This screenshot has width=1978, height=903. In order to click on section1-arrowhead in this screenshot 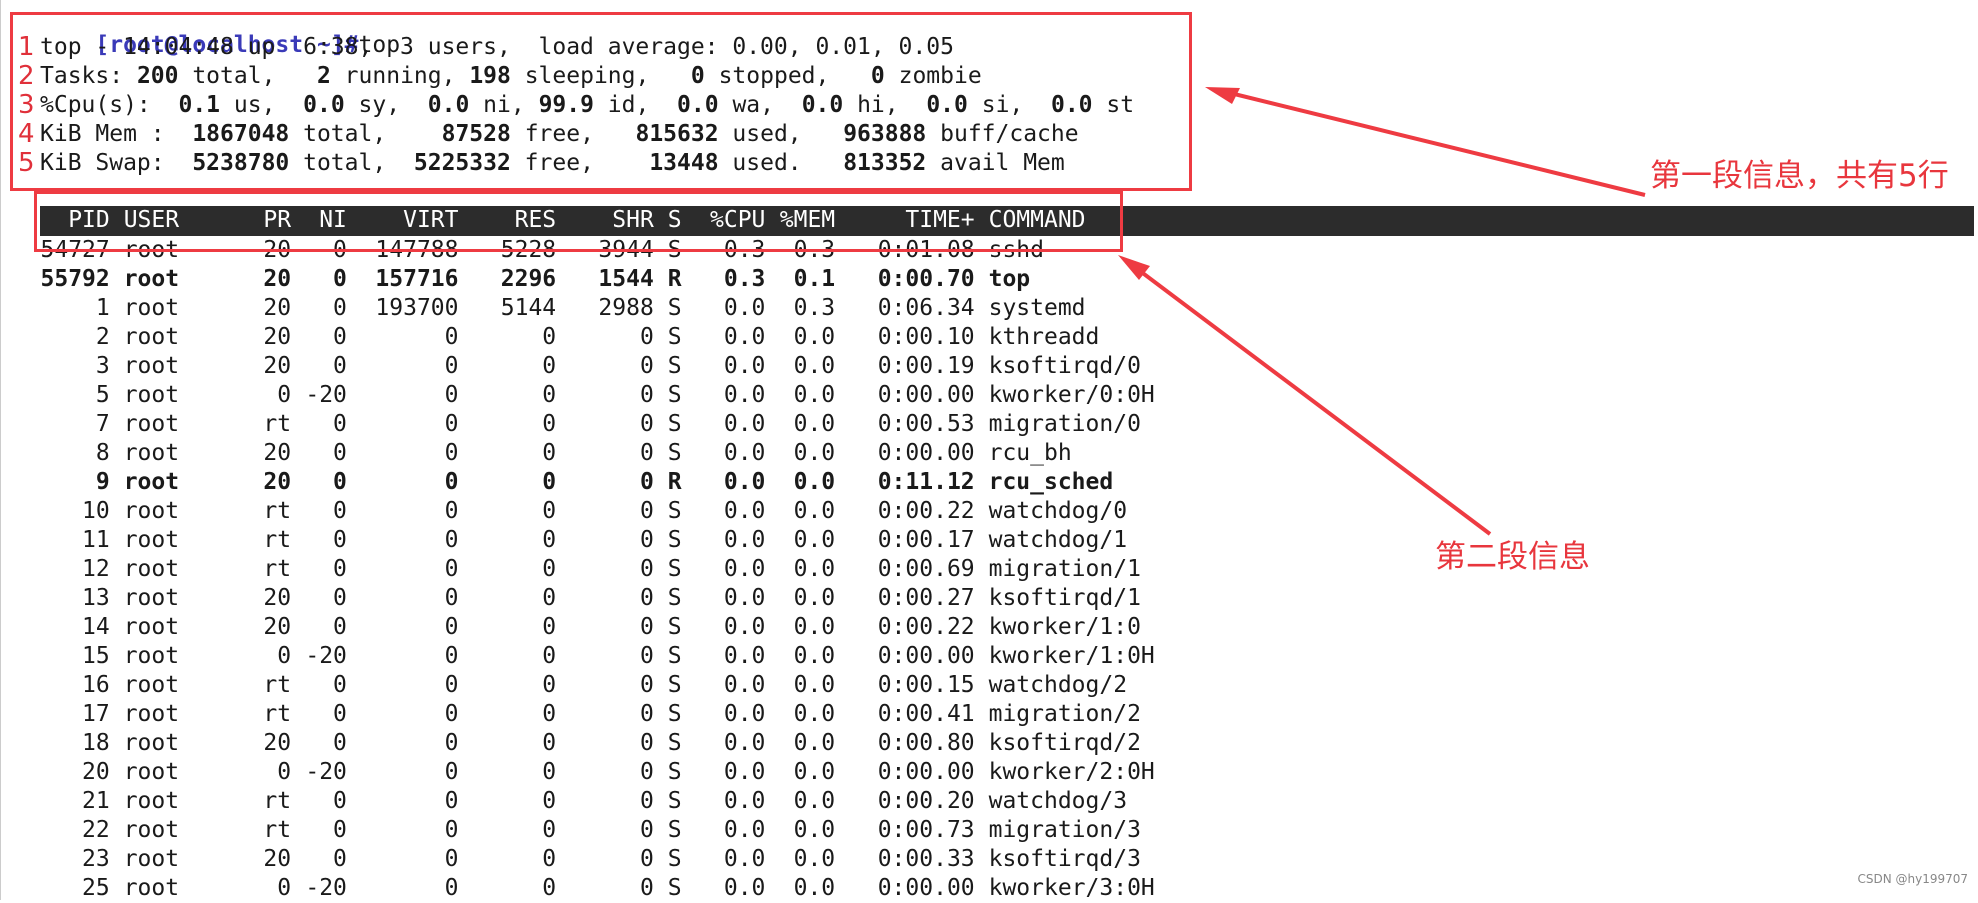, I will do `click(1222, 95)`.